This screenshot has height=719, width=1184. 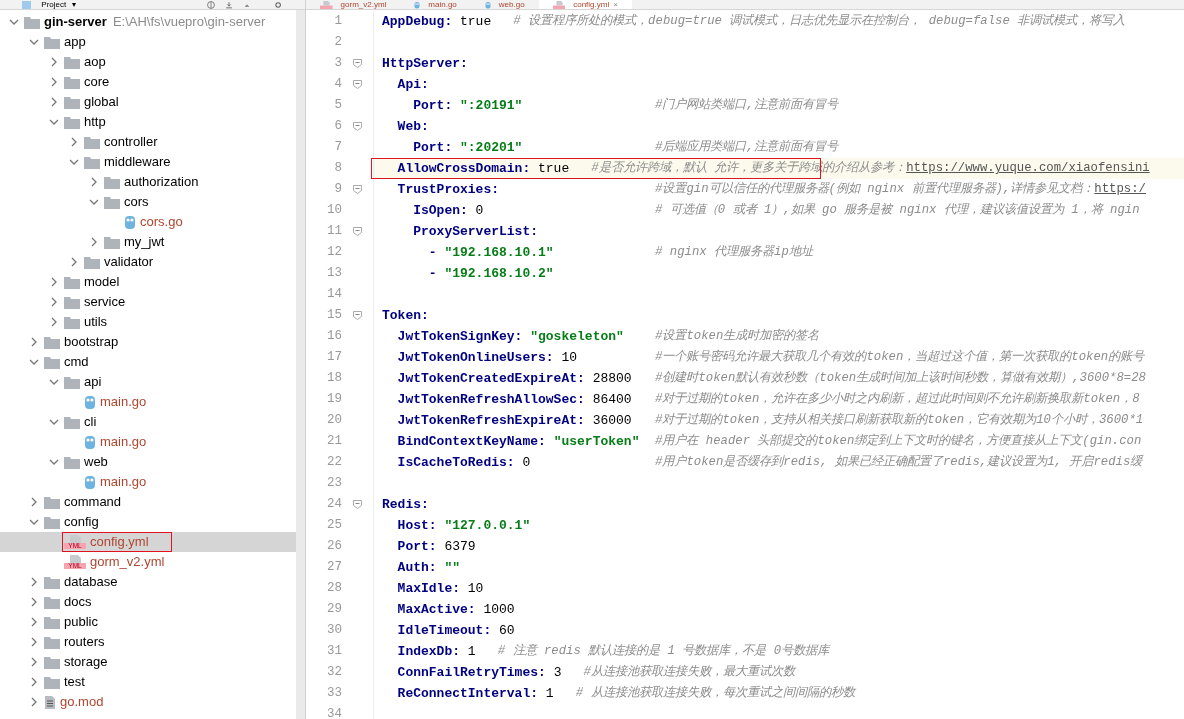 What do you see at coordinates (334, 379) in the screenshot?
I see `line-number: 18` at bounding box center [334, 379].